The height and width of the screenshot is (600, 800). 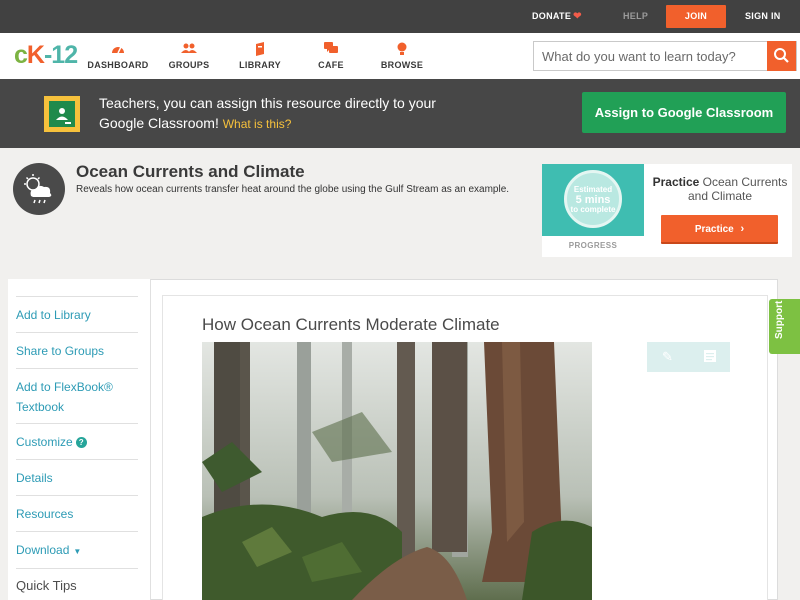 I want to click on heart-icon: ❤, so click(x=577, y=16).